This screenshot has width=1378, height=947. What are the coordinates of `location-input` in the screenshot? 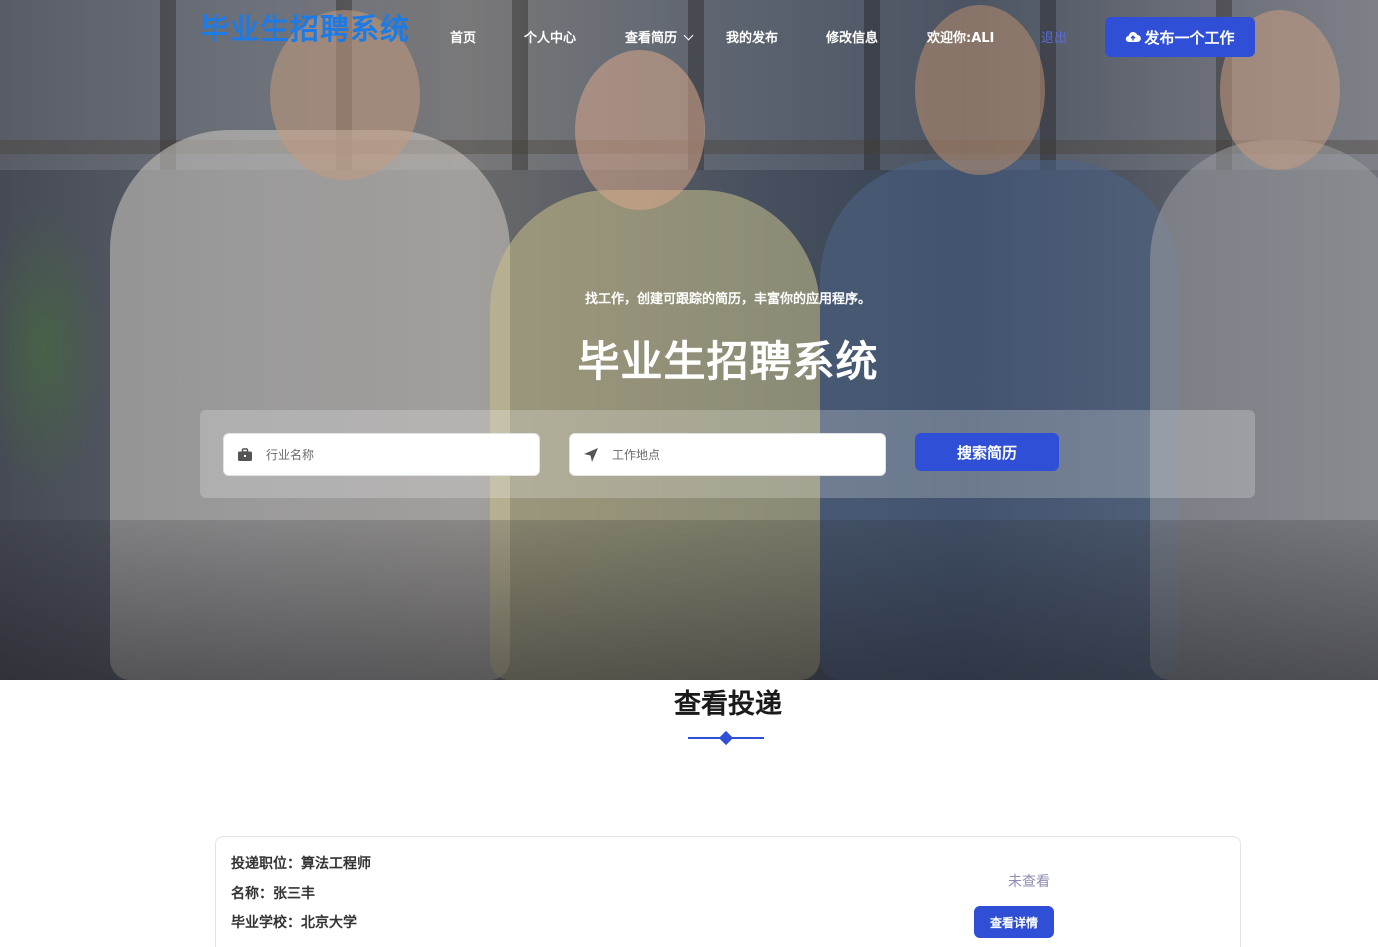 It's located at (737, 454).